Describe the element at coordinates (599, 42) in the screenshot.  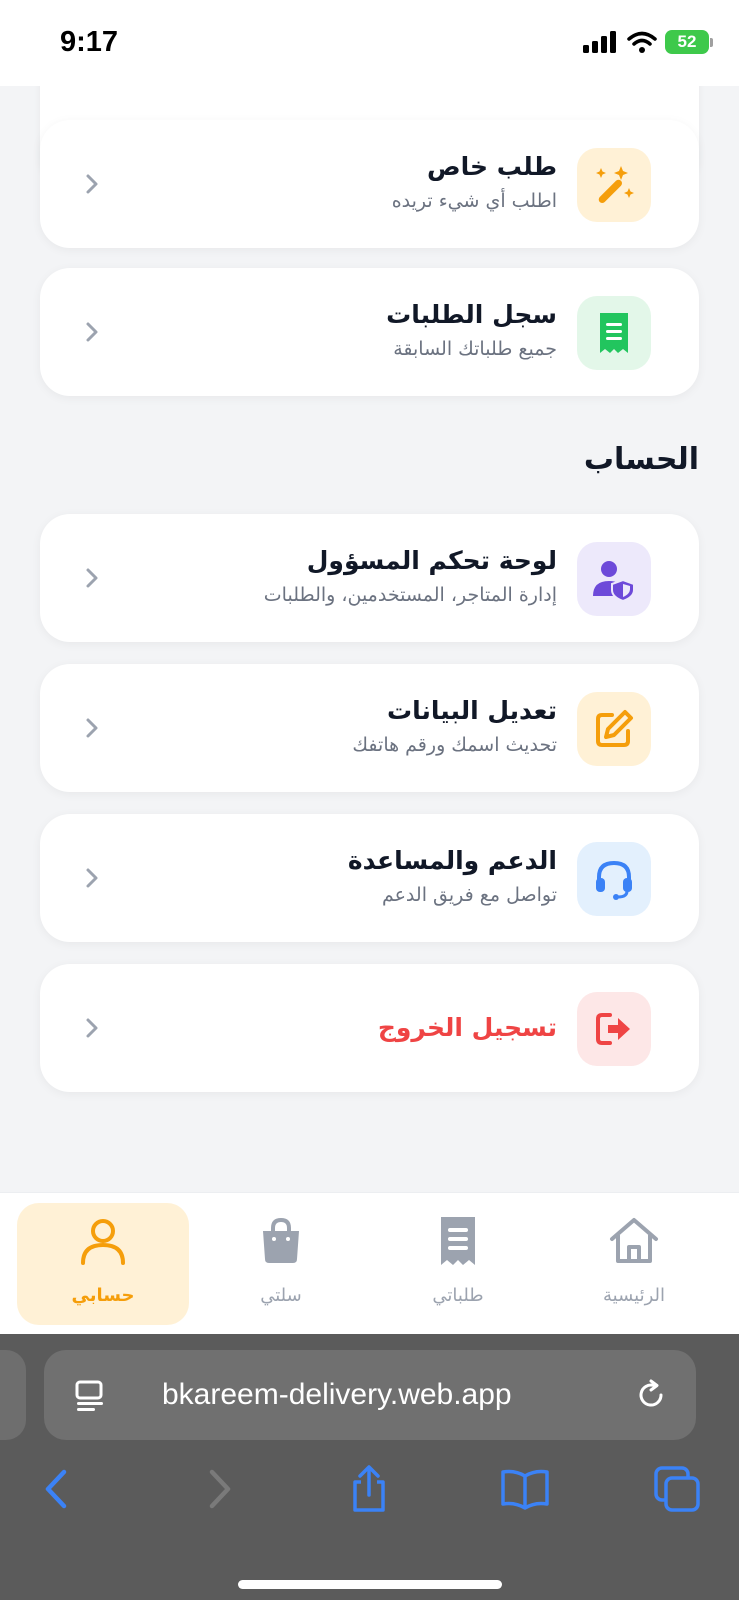
I see `signal-icon` at that location.